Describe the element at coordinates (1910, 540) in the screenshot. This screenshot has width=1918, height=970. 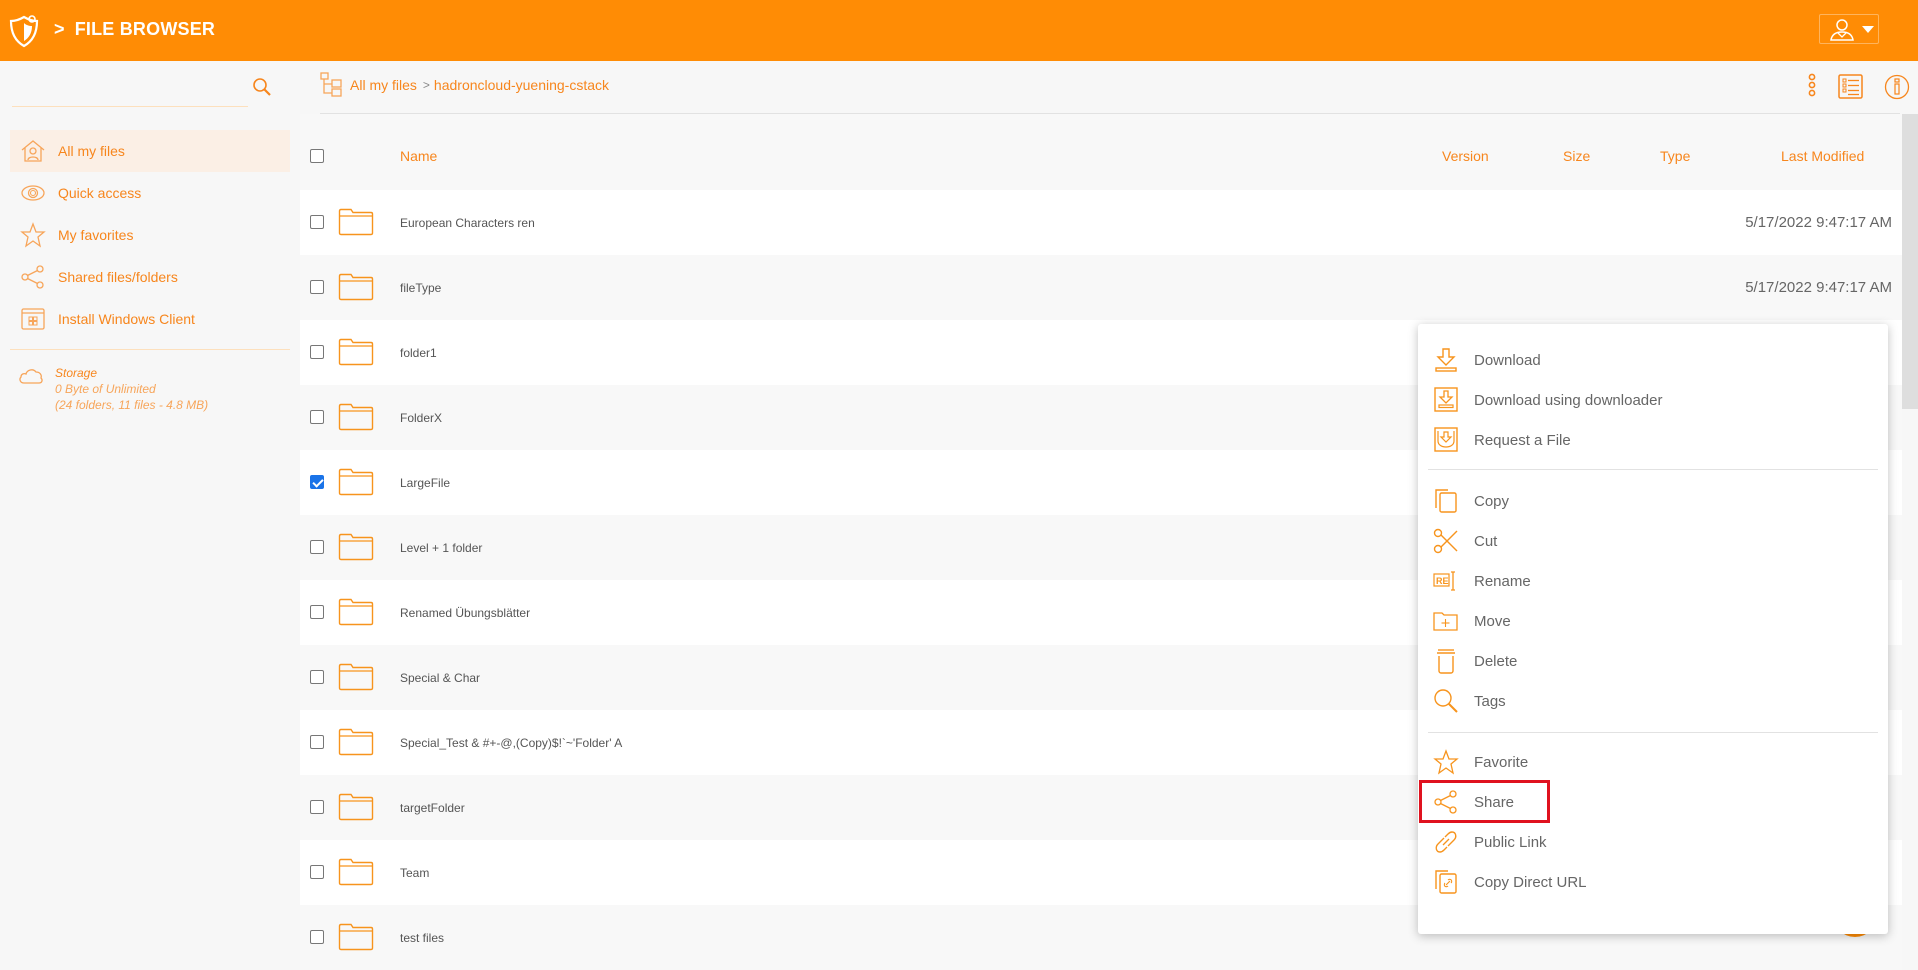
I see `scrollbar` at that location.